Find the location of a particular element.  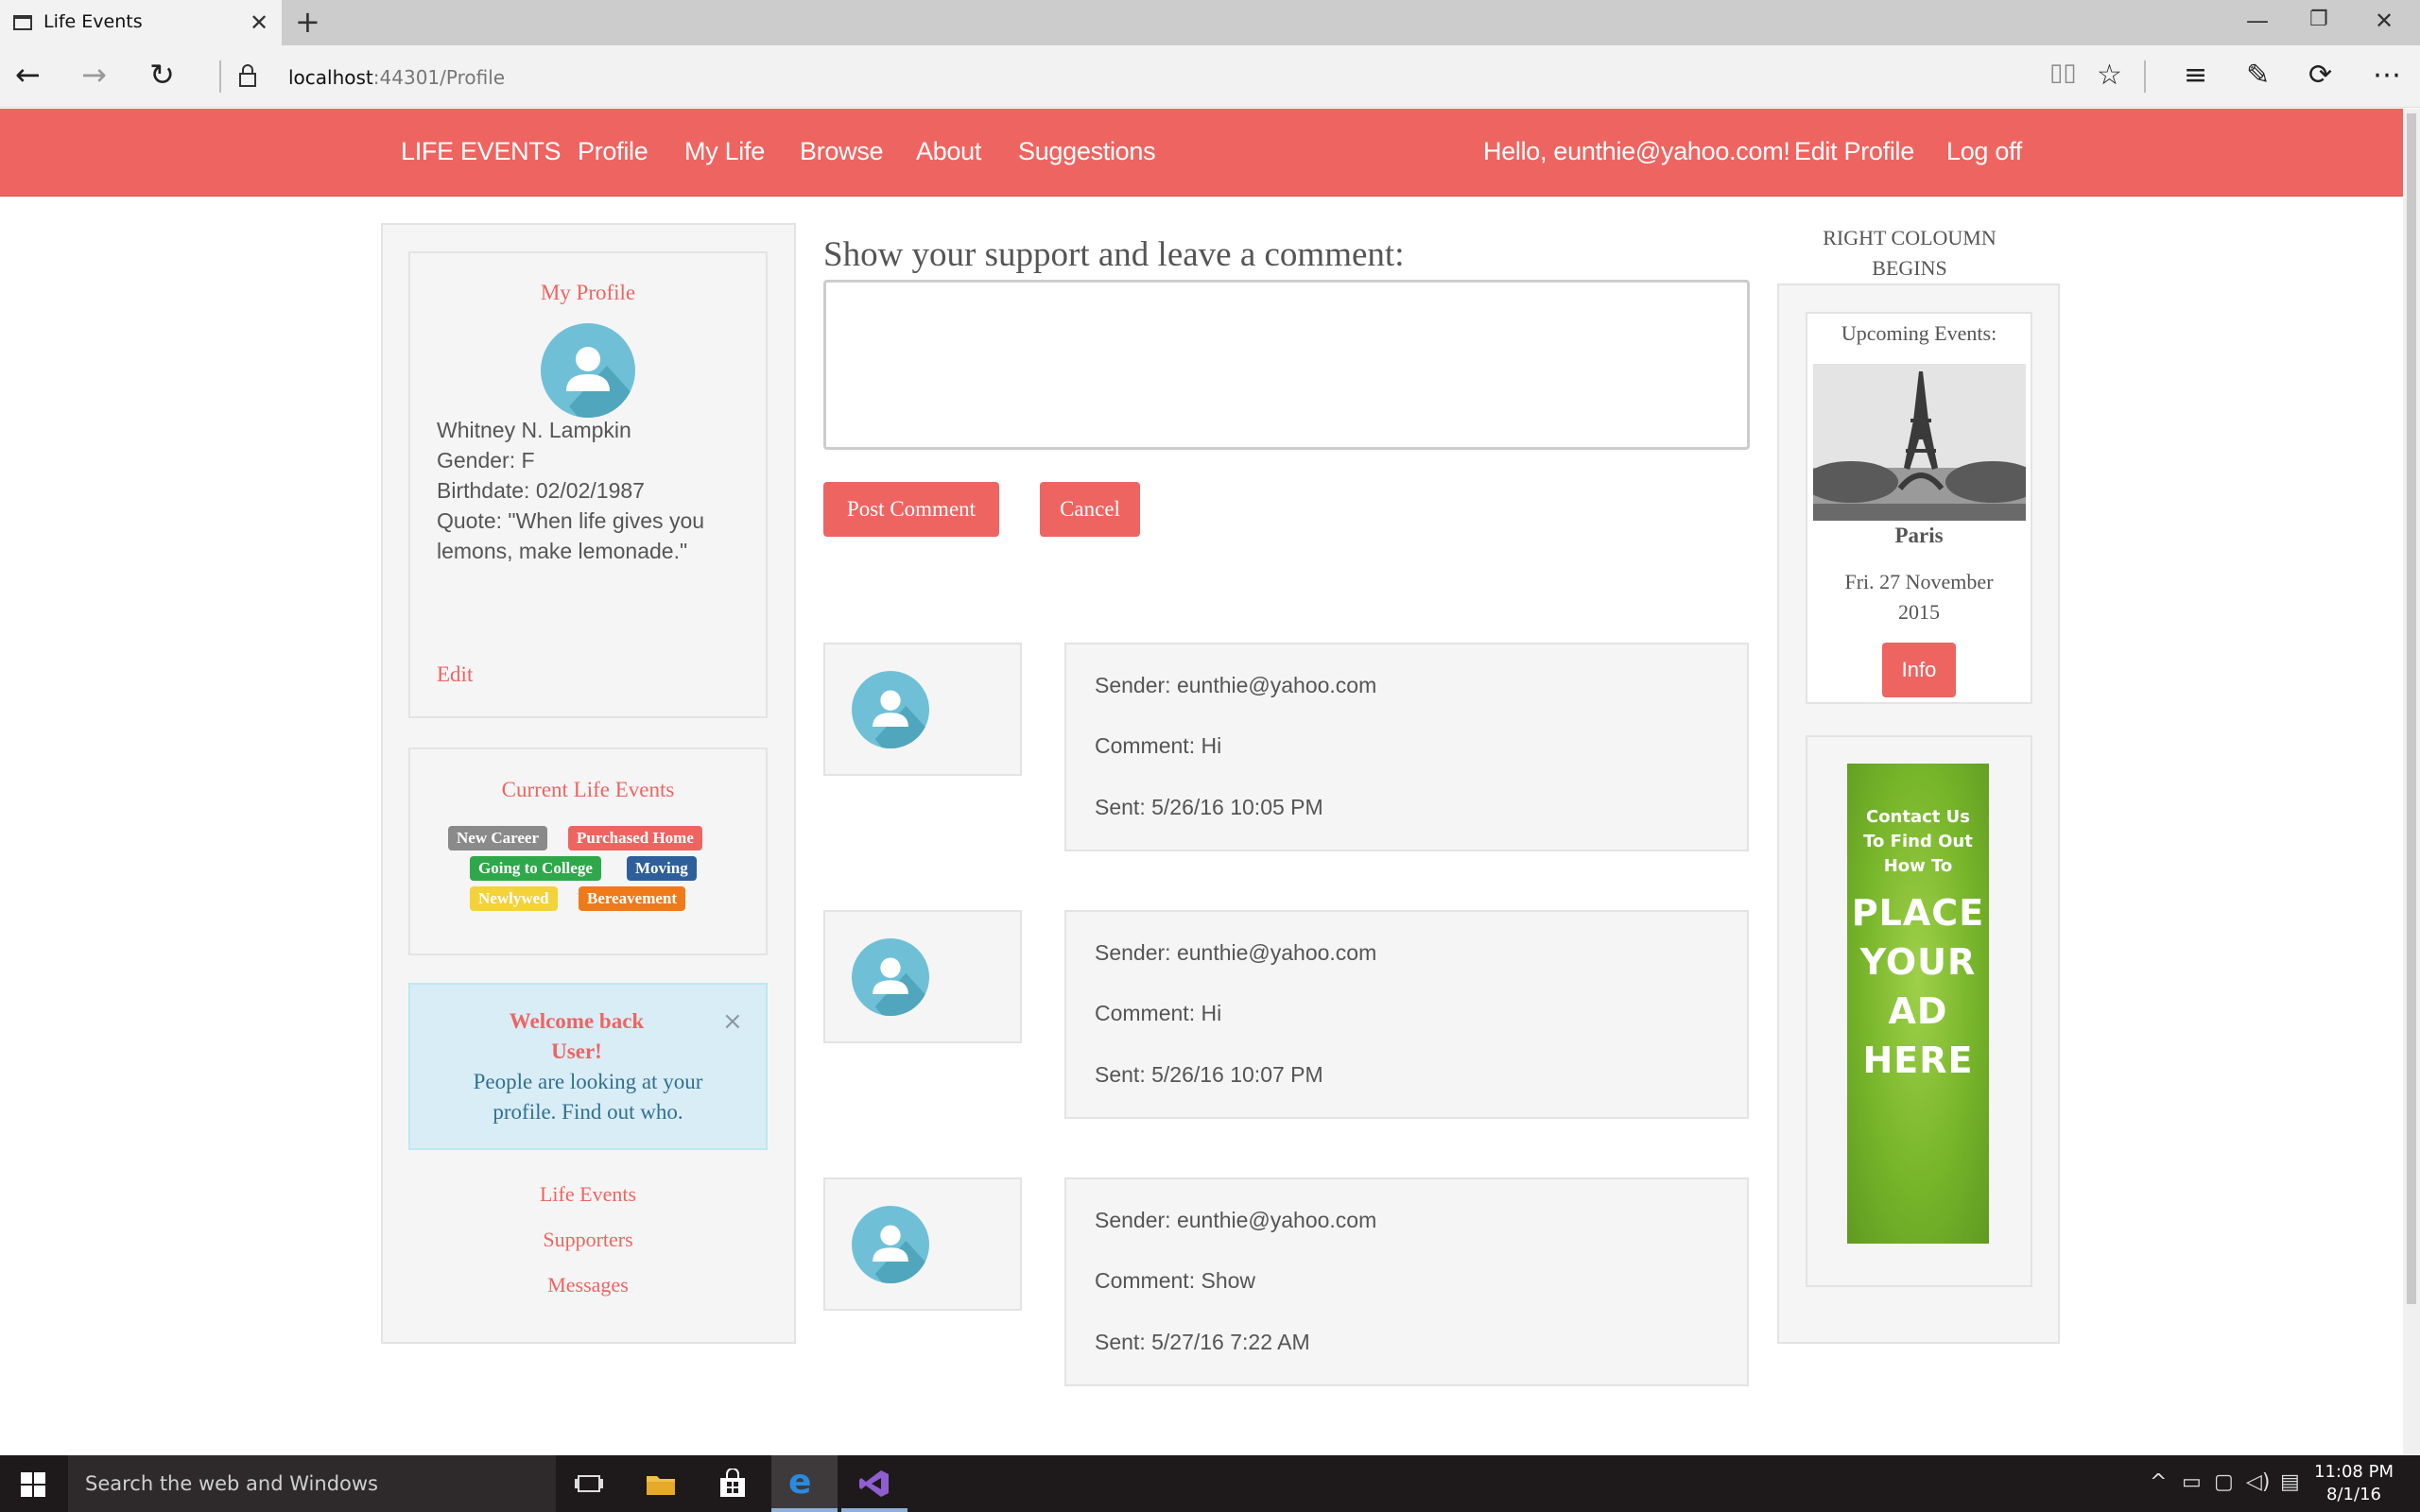

windows-start-icon is located at coordinates (33, 1484).